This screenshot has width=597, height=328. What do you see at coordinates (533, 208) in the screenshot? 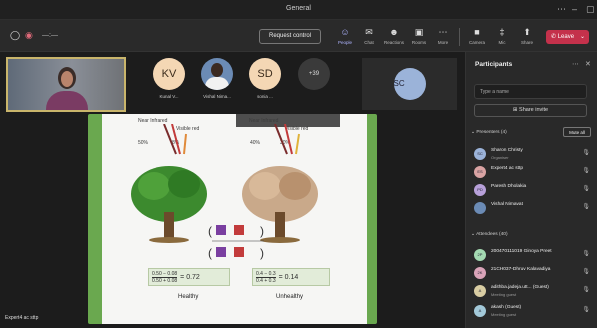
I see `participant-row: Vishal Nimavat 🎙︎` at bounding box center [533, 208].